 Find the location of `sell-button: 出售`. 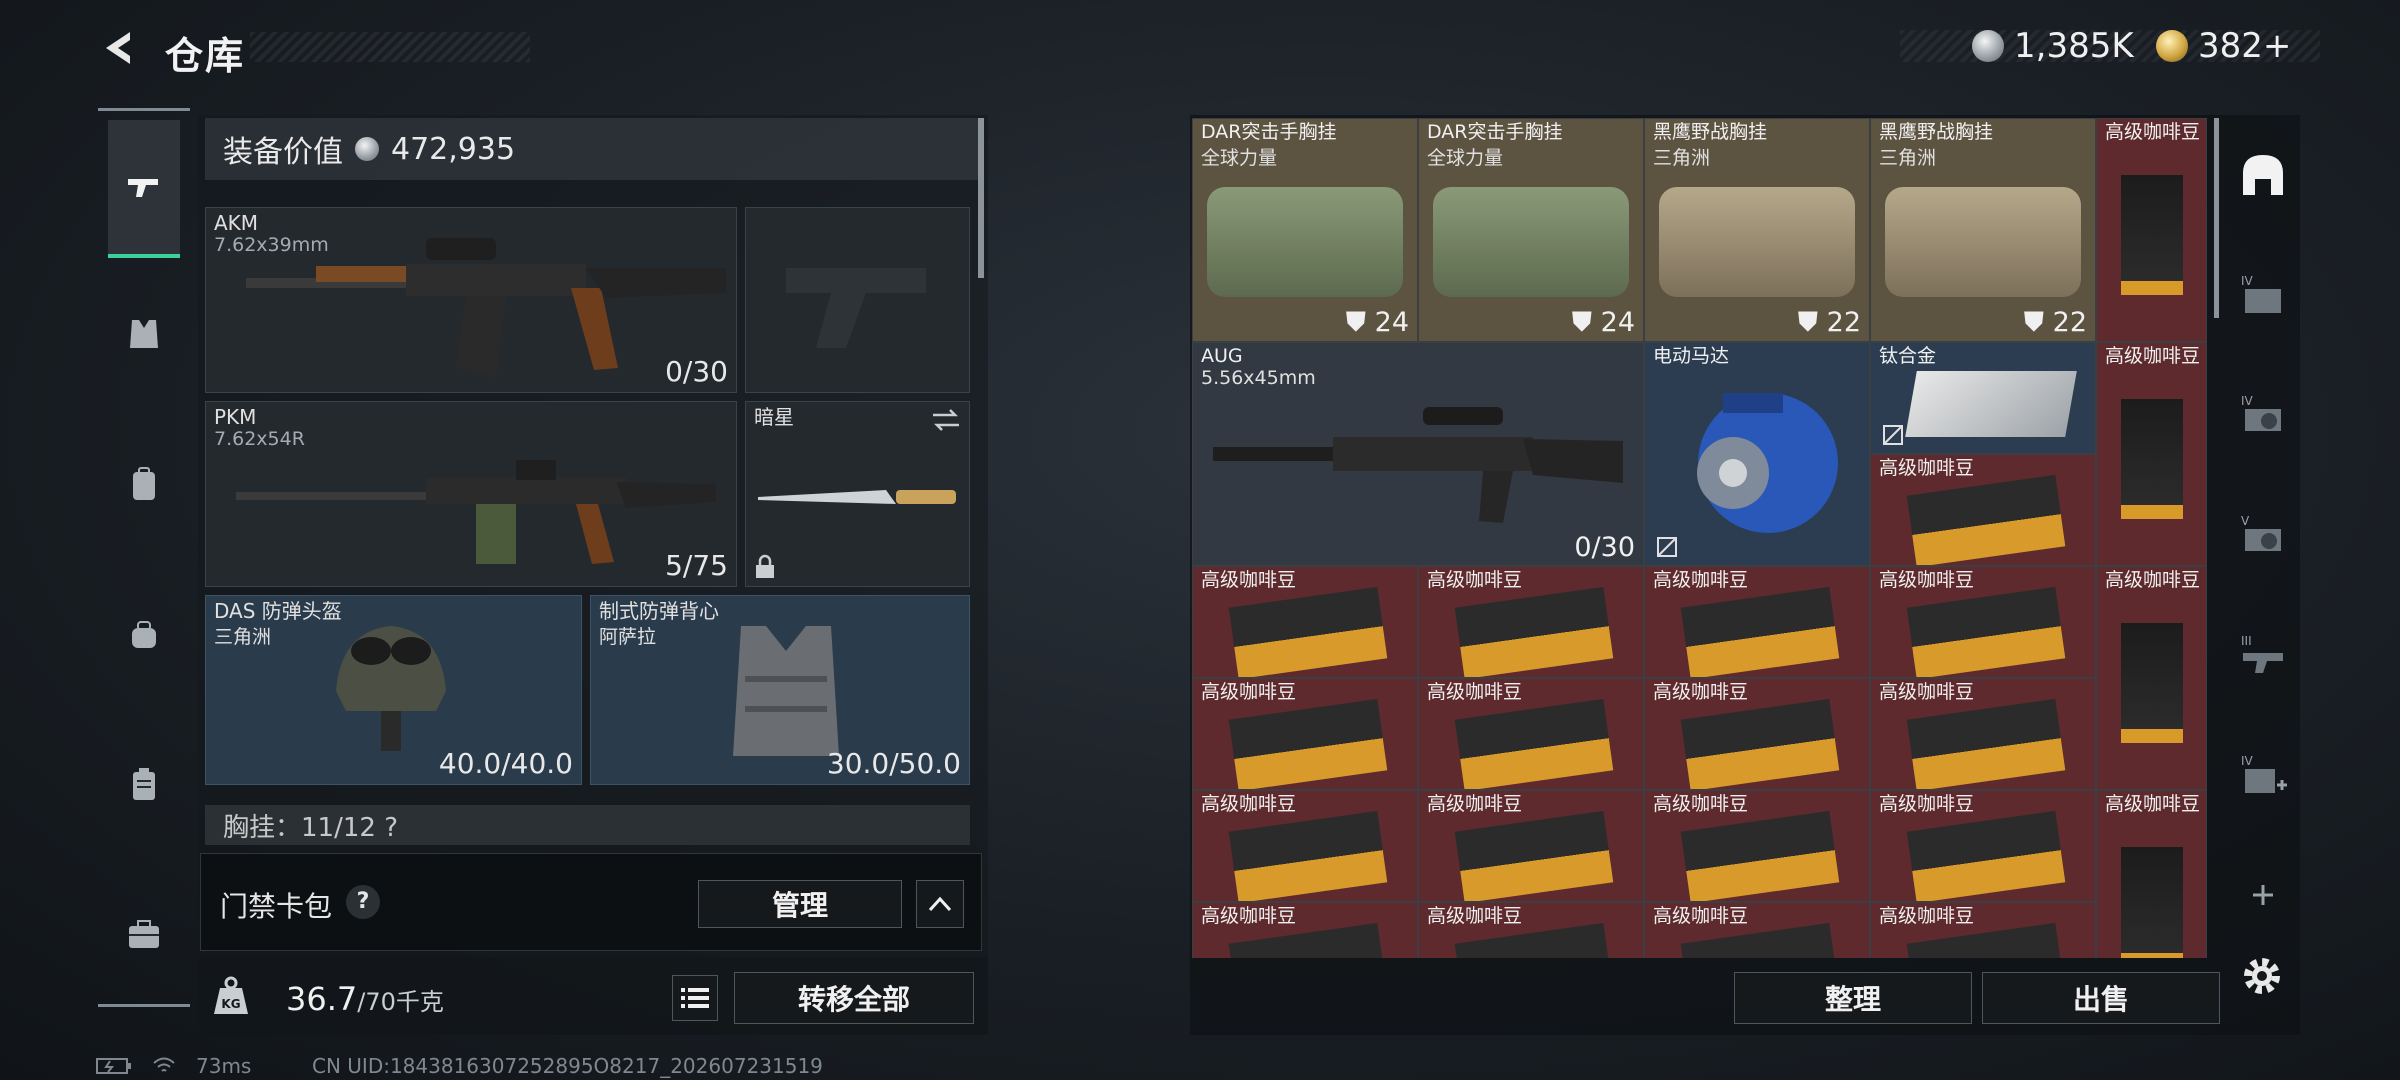

sell-button: 出售 is located at coordinates (2101, 998).